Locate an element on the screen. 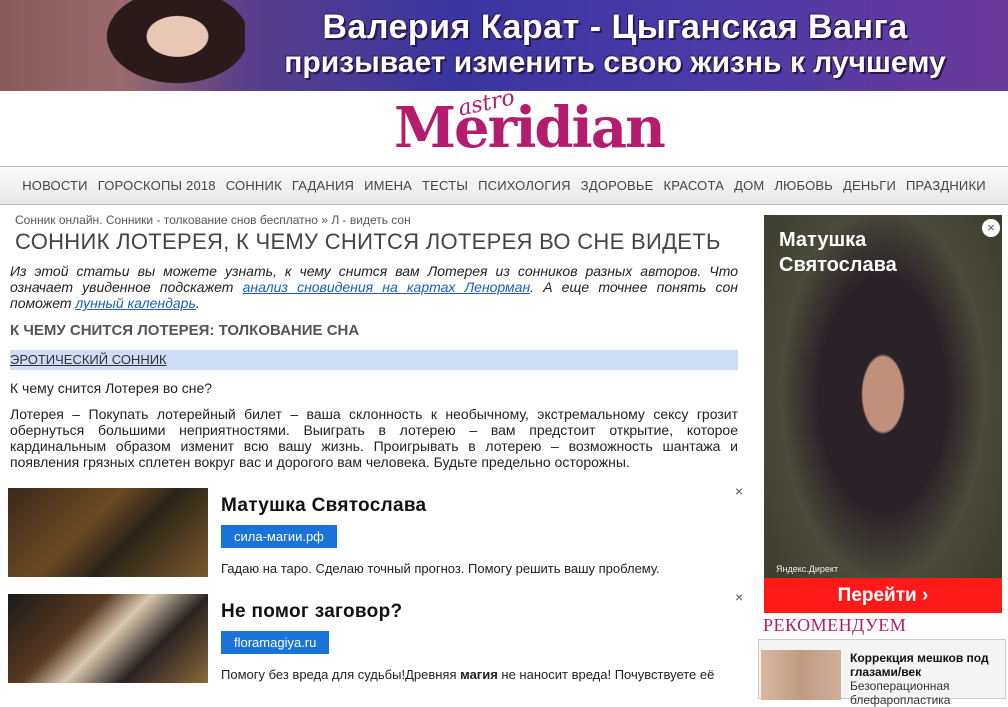 The image size is (1008, 707). nav-money: Деньги is located at coordinates (869, 185).